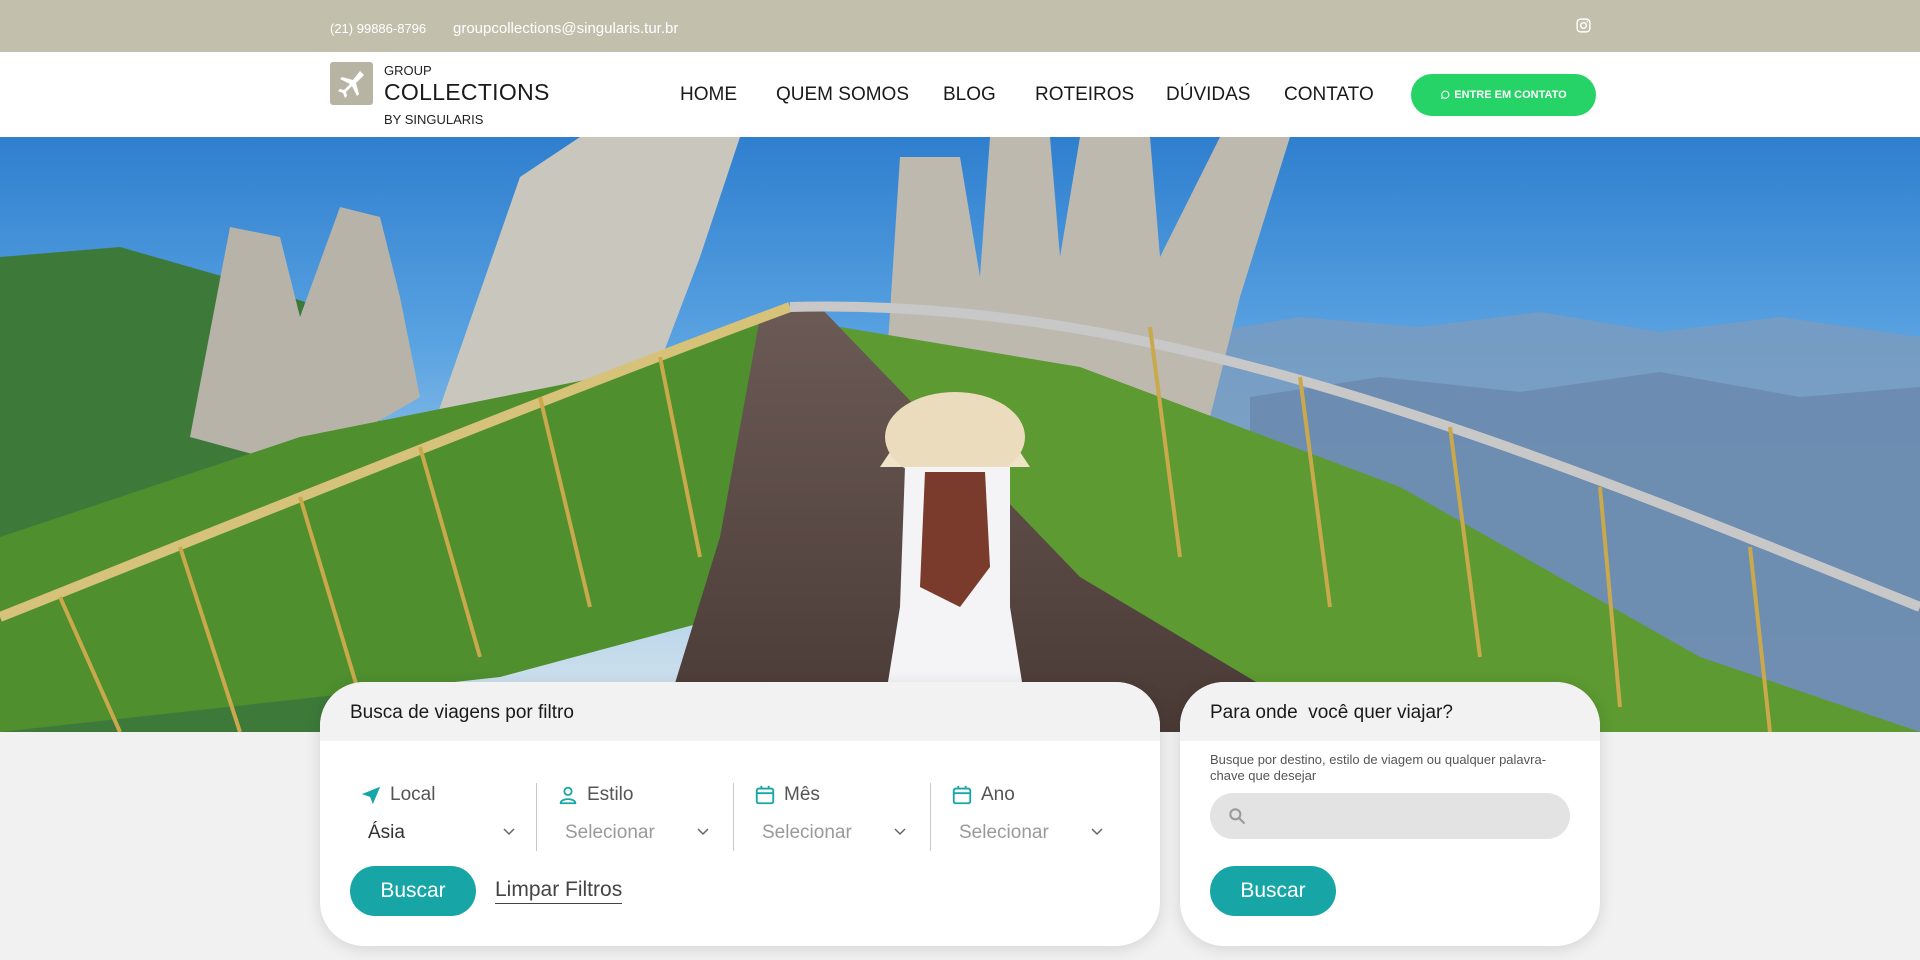 The width and height of the screenshot is (1920, 960). What do you see at coordinates (1445, 95) in the screenshot?
I see `whatsapp-icon` at bounding box center [1445, 95].